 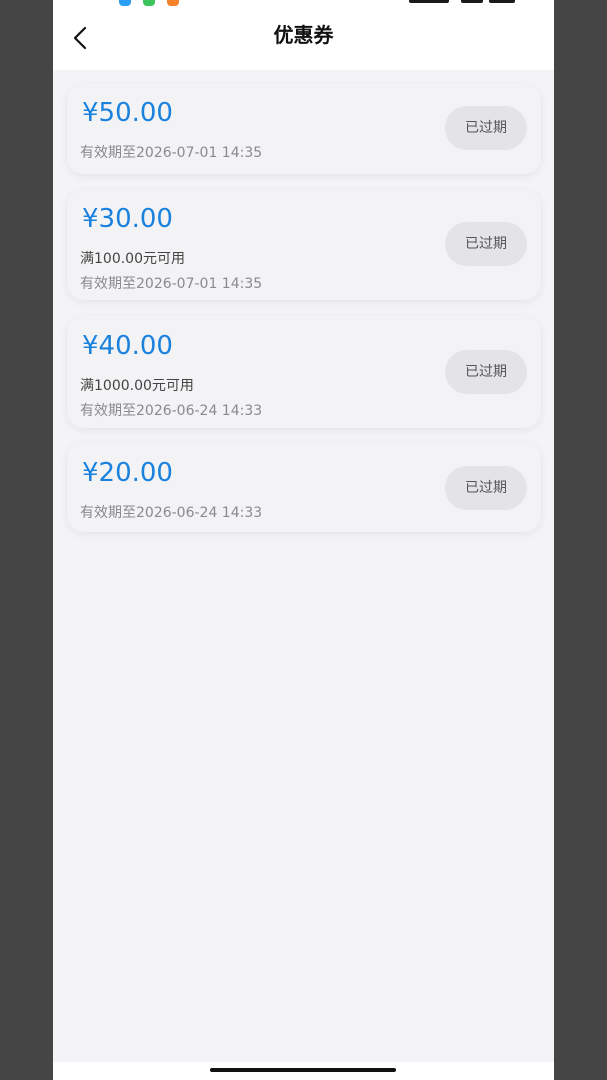 I want to click on coupon-condition: 满100.00元可用, so click(x=132, y=259).